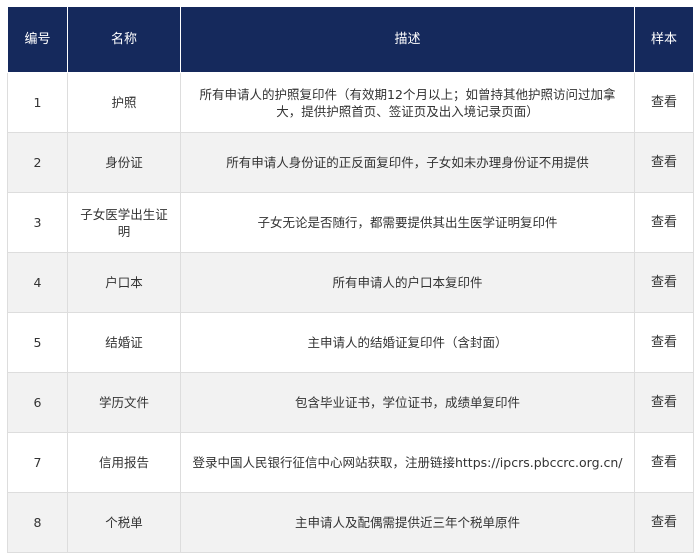 This screenshot has width=700, height=553. What do you see at coordinates (407, 162) in the screenshot?
I see `row-description: 所有申请人身份证的正反面复印件，子女如未办理身份证不用提供` at bounding box center [407, 162].